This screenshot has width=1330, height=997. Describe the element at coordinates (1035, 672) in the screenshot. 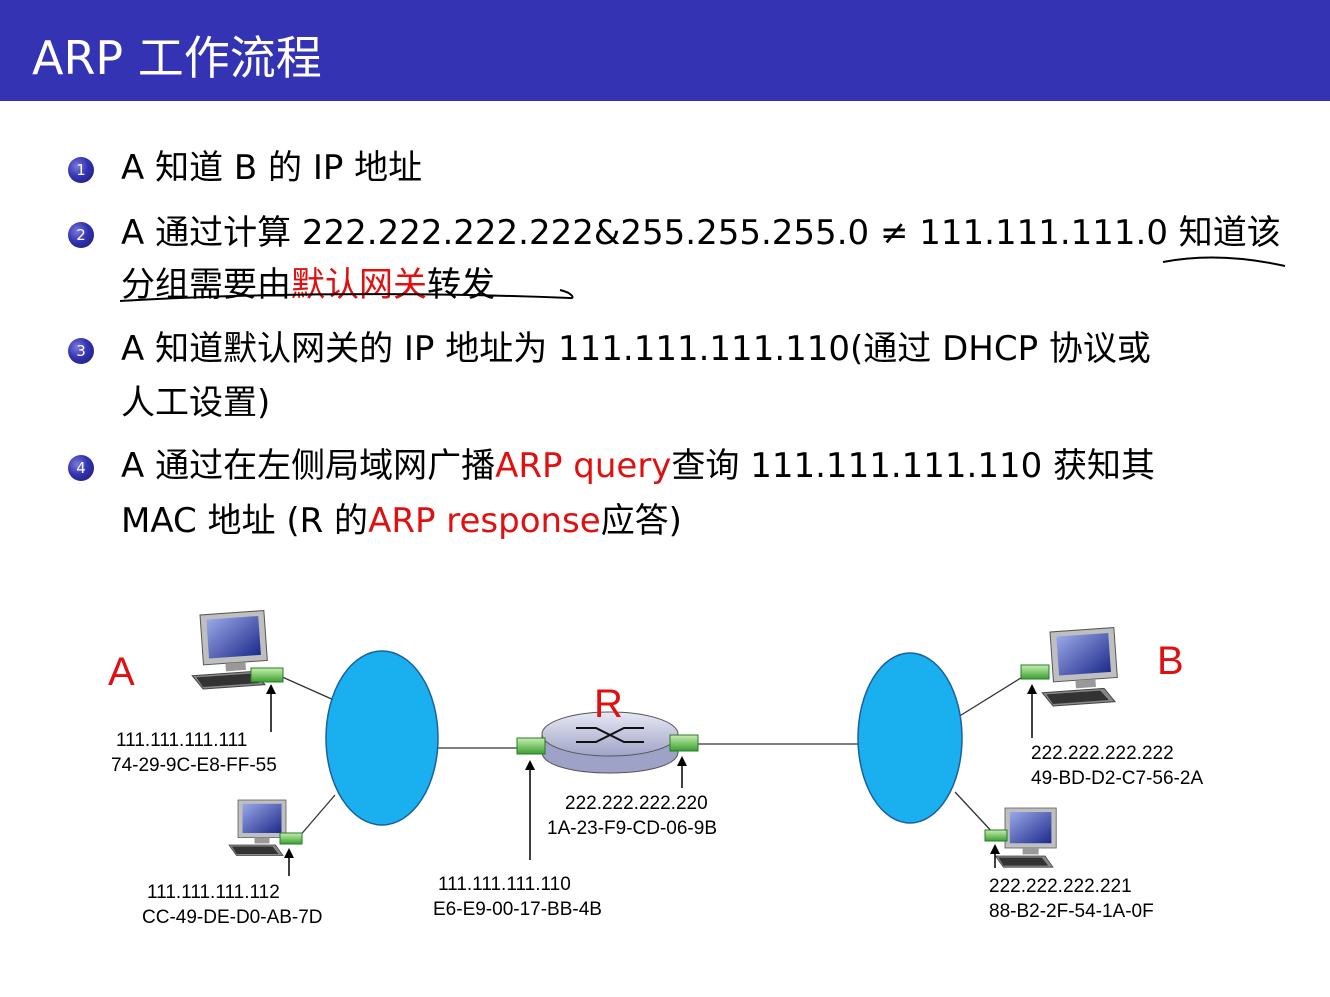

I see `host-b-nic` at that location.